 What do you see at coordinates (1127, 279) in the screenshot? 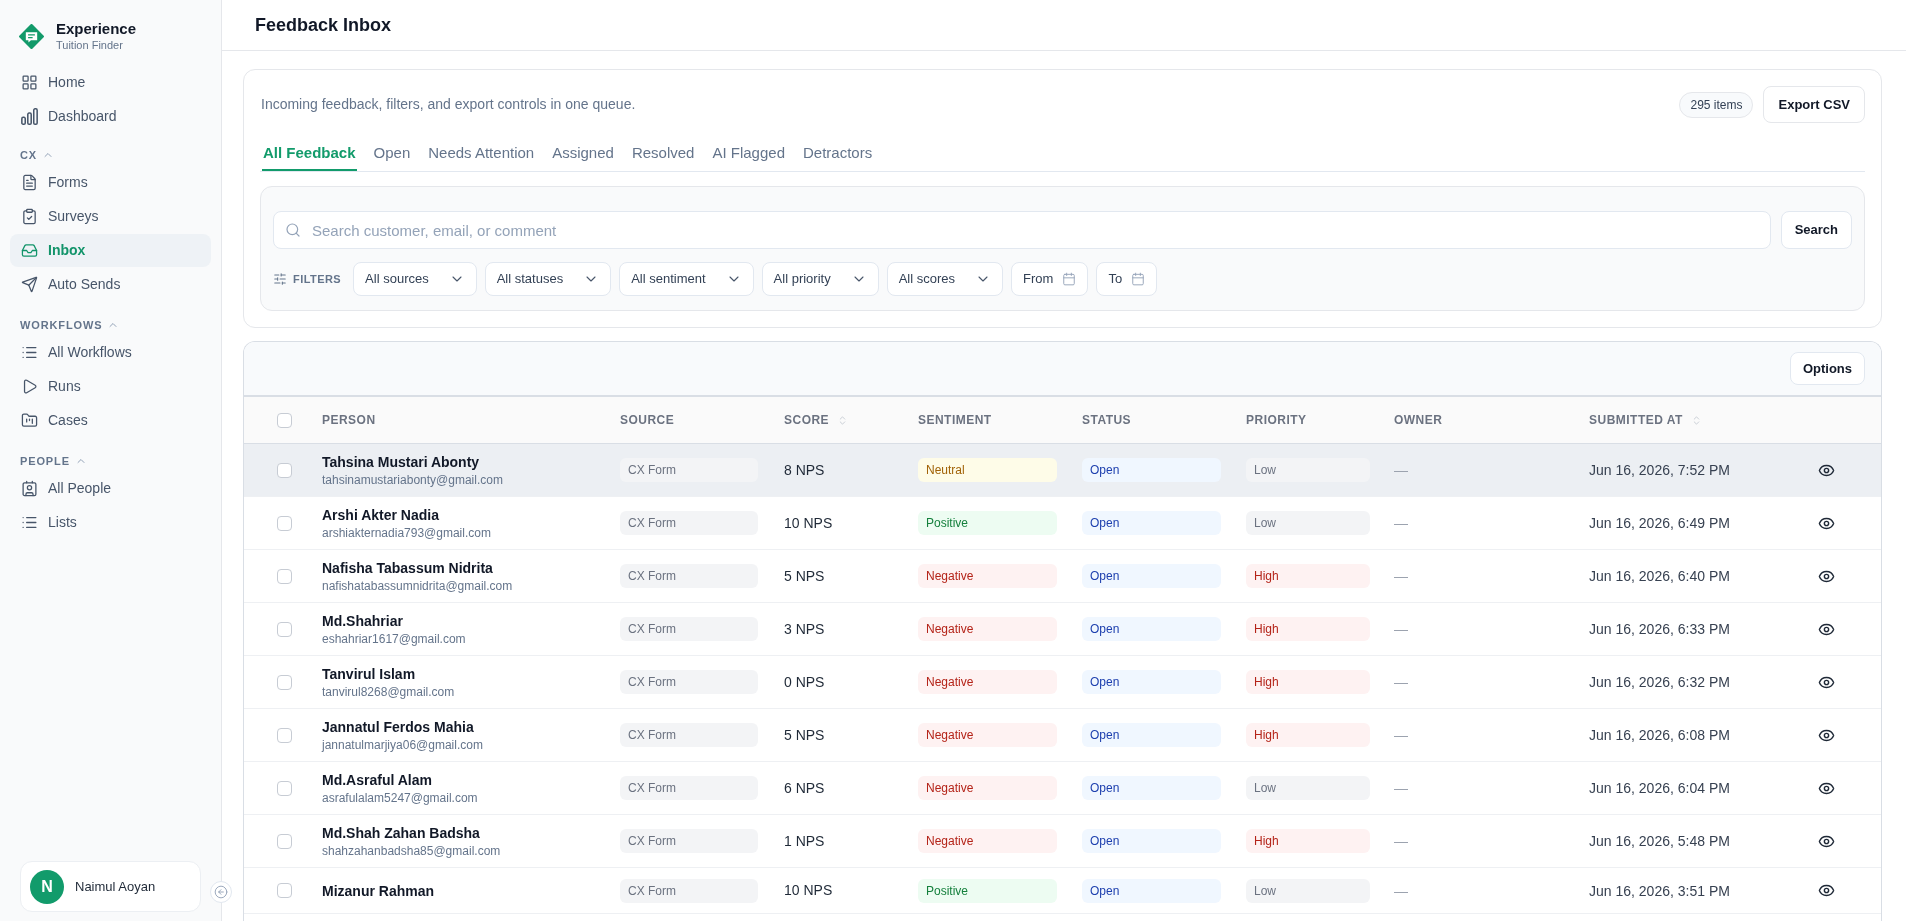
I see `date-filter: To` at bounding box center [1127, 279].